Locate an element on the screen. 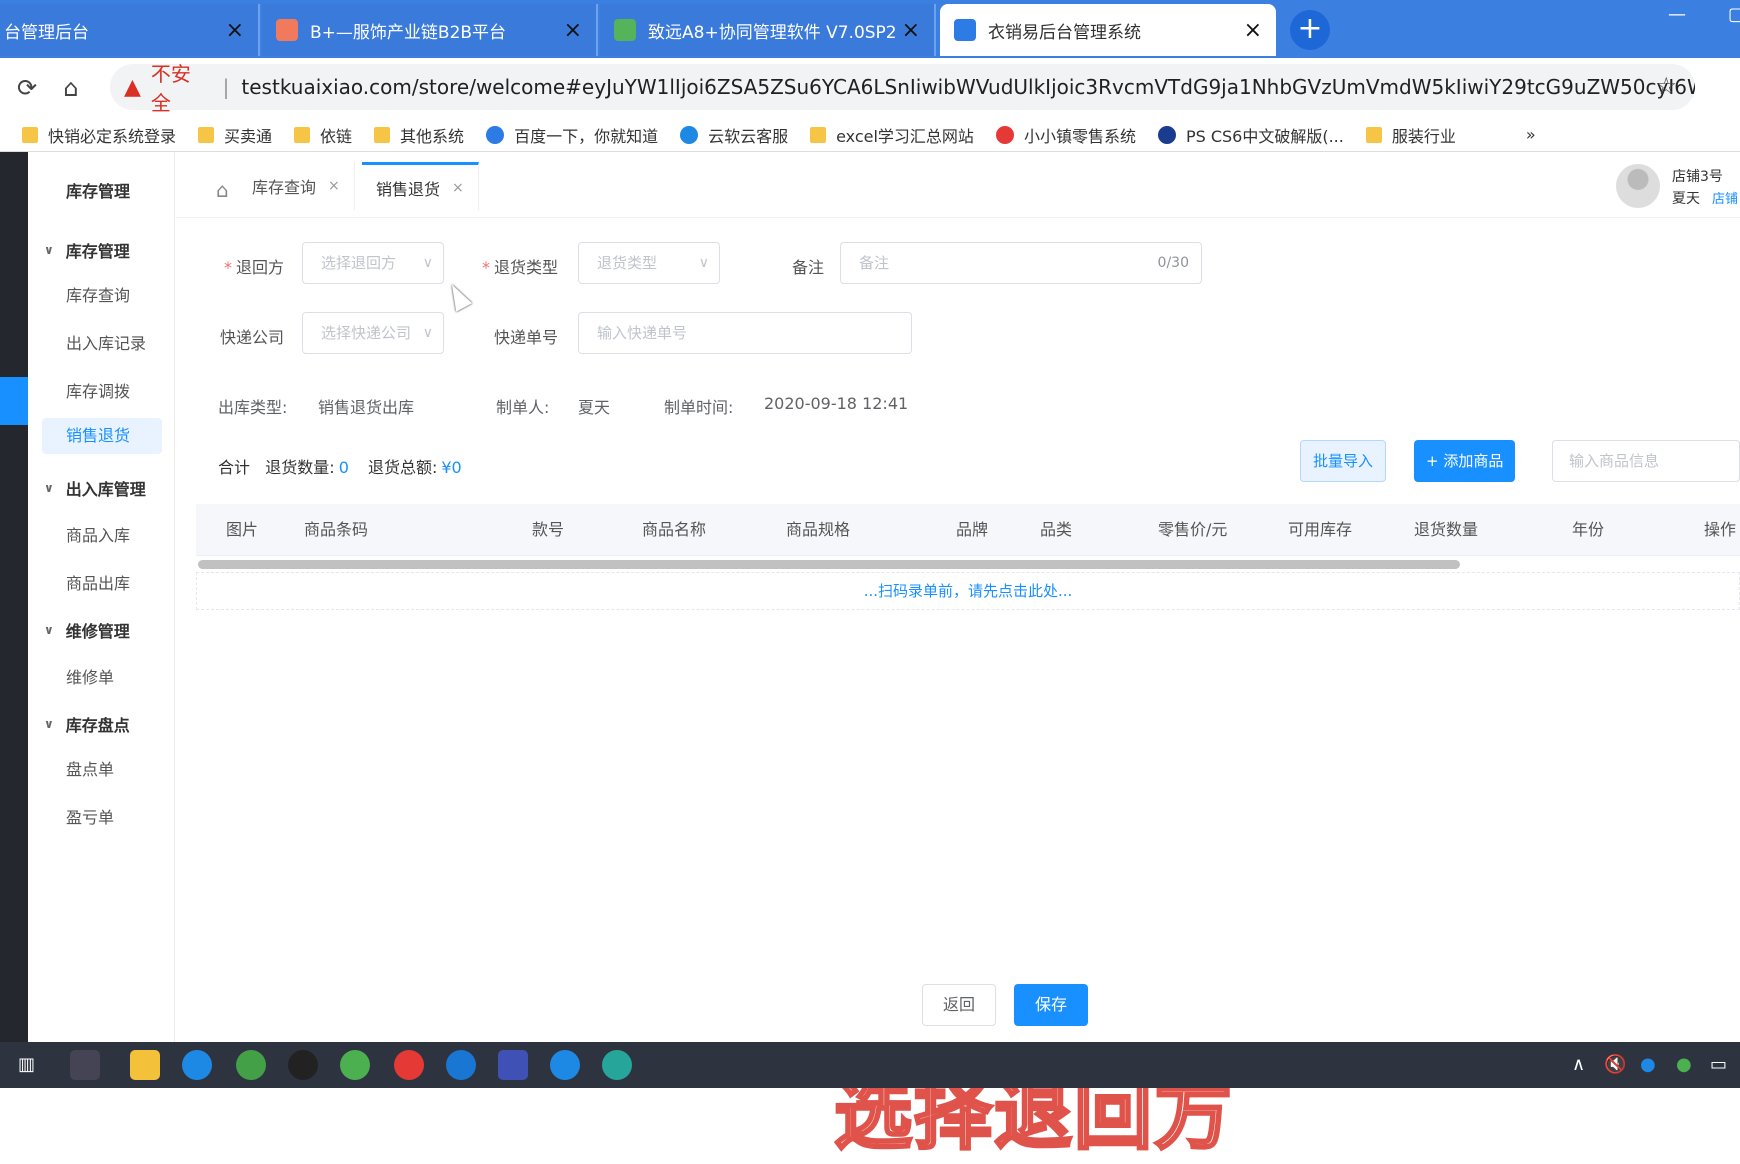 This screenshot has height=1164, width=1740. tray-expand-icon: ∧ is located at coordinates (1578, 1064).